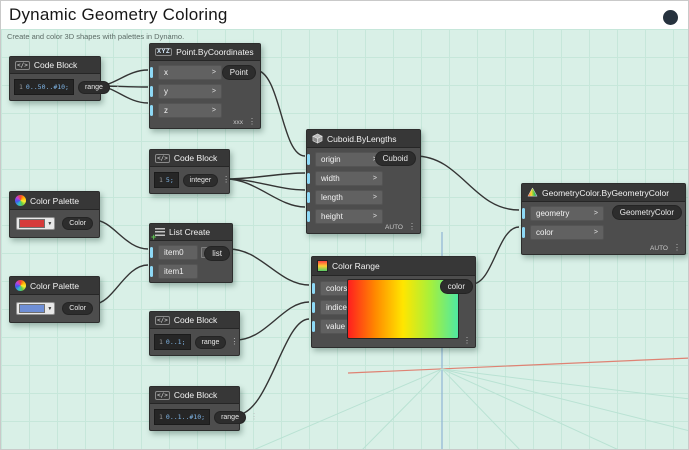  Describe the element at coordinates (186, 72) in the screenshot. I see `input-port-x: x >` at that location.